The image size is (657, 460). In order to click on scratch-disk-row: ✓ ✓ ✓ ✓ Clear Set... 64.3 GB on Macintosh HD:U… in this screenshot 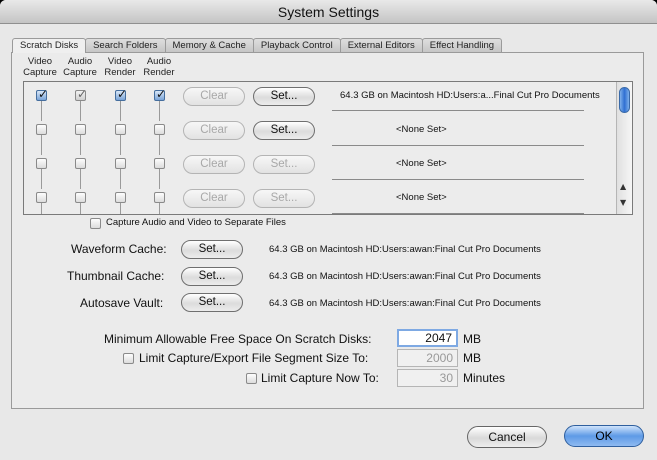, I will do `click(320, 103)`.